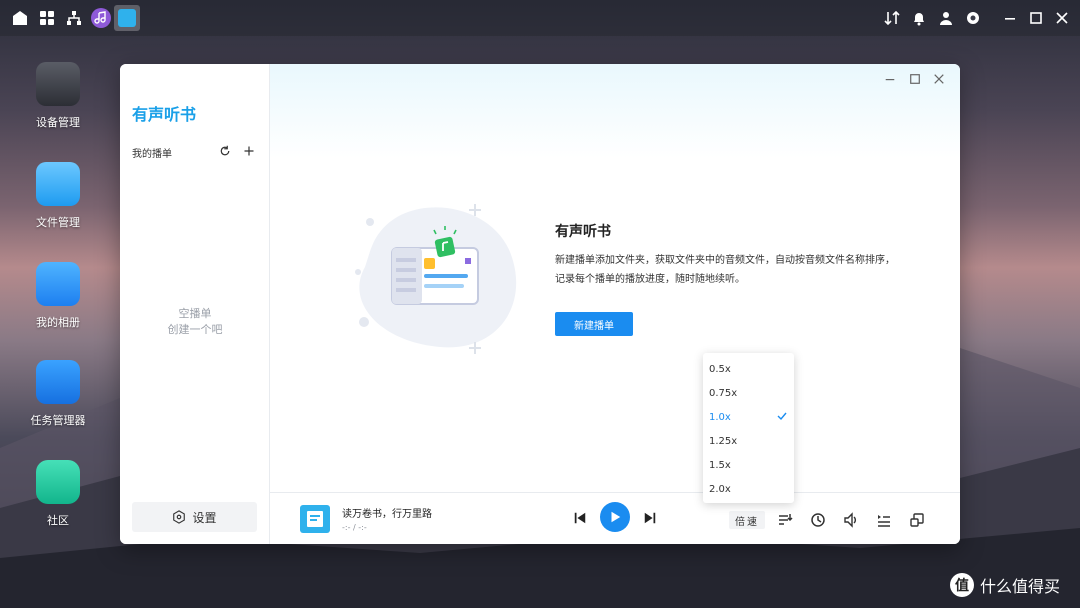 This screenshot has height=608, width=1080. Describe the element at coordinates (892, 18) in the screenshot. I see `transfer-icon` at that location.